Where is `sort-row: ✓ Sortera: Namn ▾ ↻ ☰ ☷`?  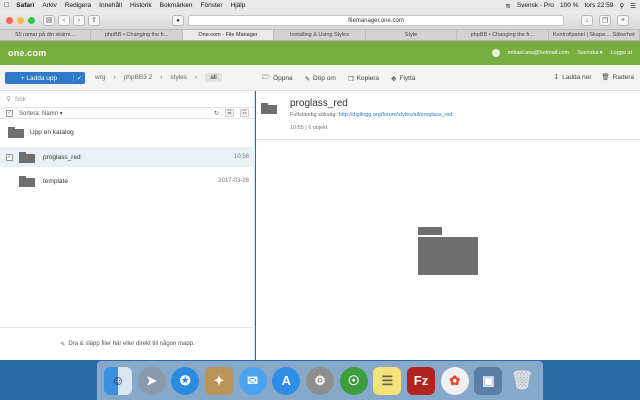
sort-row: ✓ Sortera: Namn ▾ ↻ ☰ ☷ is located at coordinates (127, 113).